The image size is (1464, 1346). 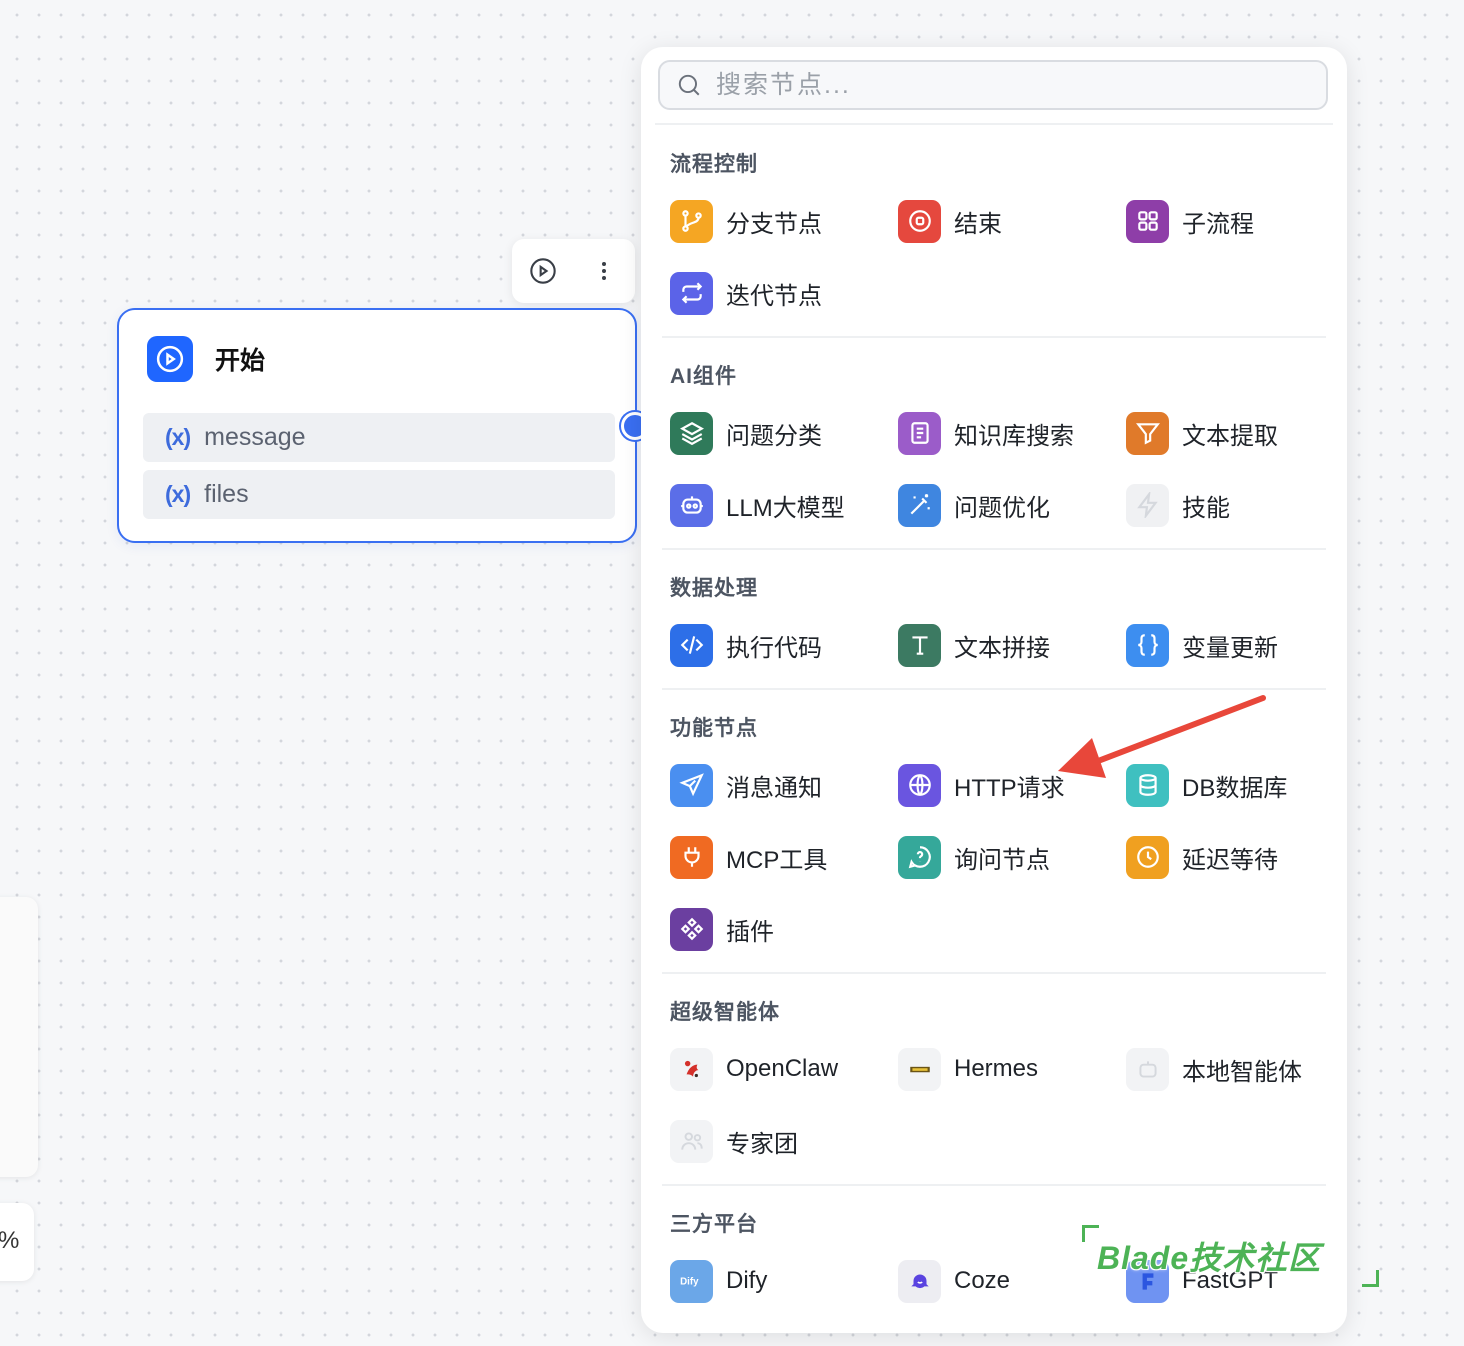 I want to click on branch-icon, so click(x=691, y=221).